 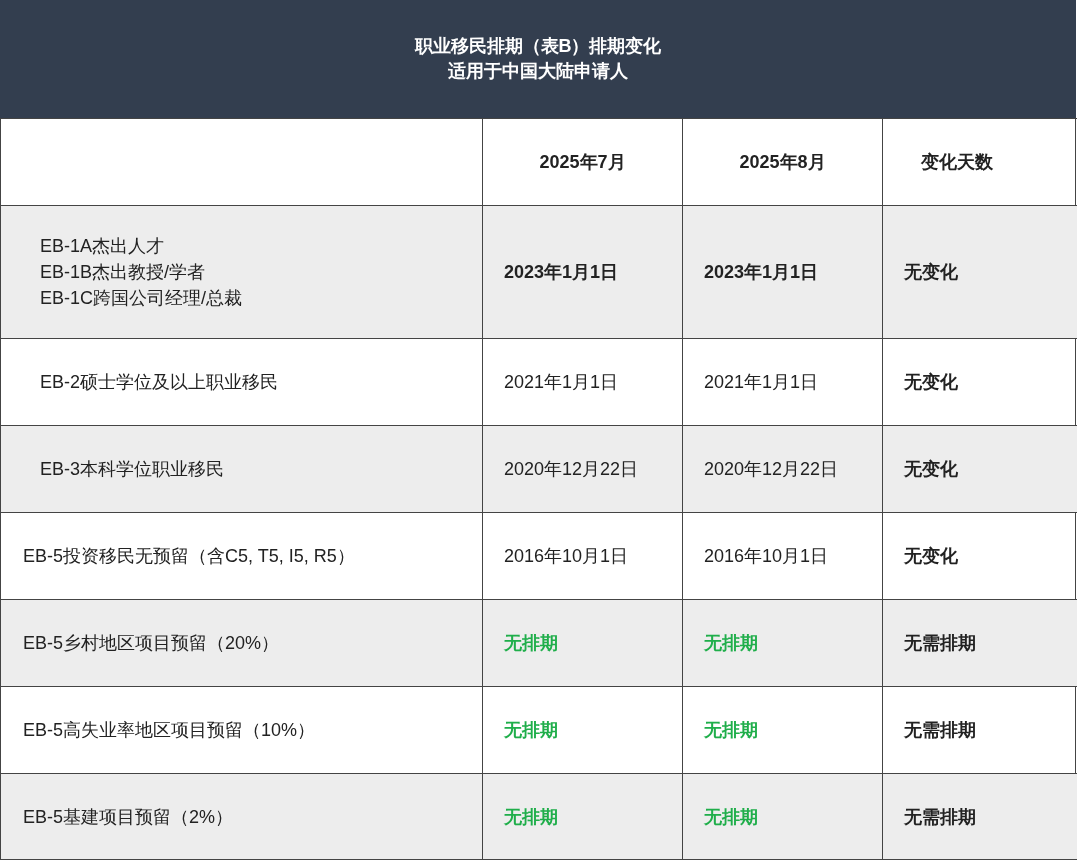 I want to click on category-label: EB-5投资移民无预留（含C5, T5, I5, R5）, so click(x=189, y=556).